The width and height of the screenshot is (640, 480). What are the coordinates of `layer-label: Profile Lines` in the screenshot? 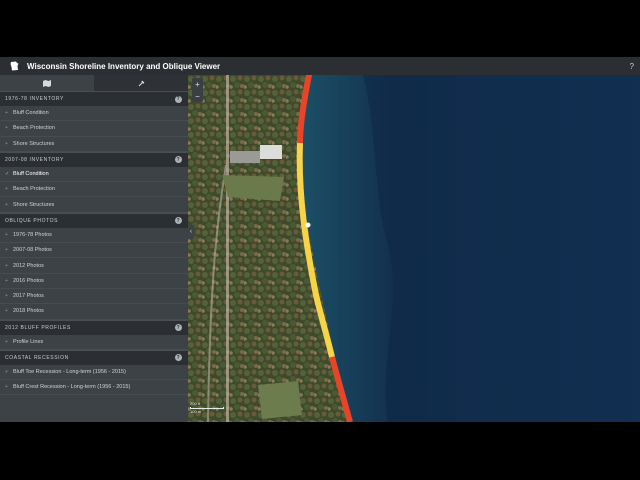 It's located at (28, 341).